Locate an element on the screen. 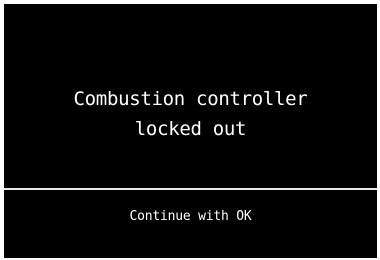 The height and width of the screenshot is (260, 380). divider is located at coordinates (190, 189).